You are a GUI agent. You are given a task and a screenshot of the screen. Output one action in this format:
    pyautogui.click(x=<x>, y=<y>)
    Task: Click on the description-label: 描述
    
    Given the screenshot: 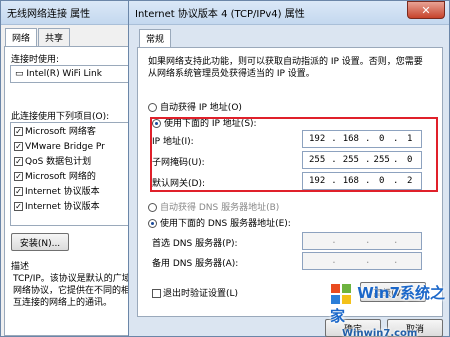 What is the action you would take?
    pyautogui.click(x=20, y=267)
    